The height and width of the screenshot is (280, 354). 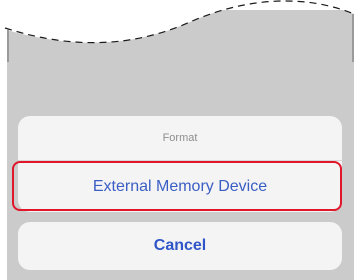 What do you see at coordinates (180, 138) in the screenshot?
I see `action-sheet-title: Format` at bounding box center [180, 138].